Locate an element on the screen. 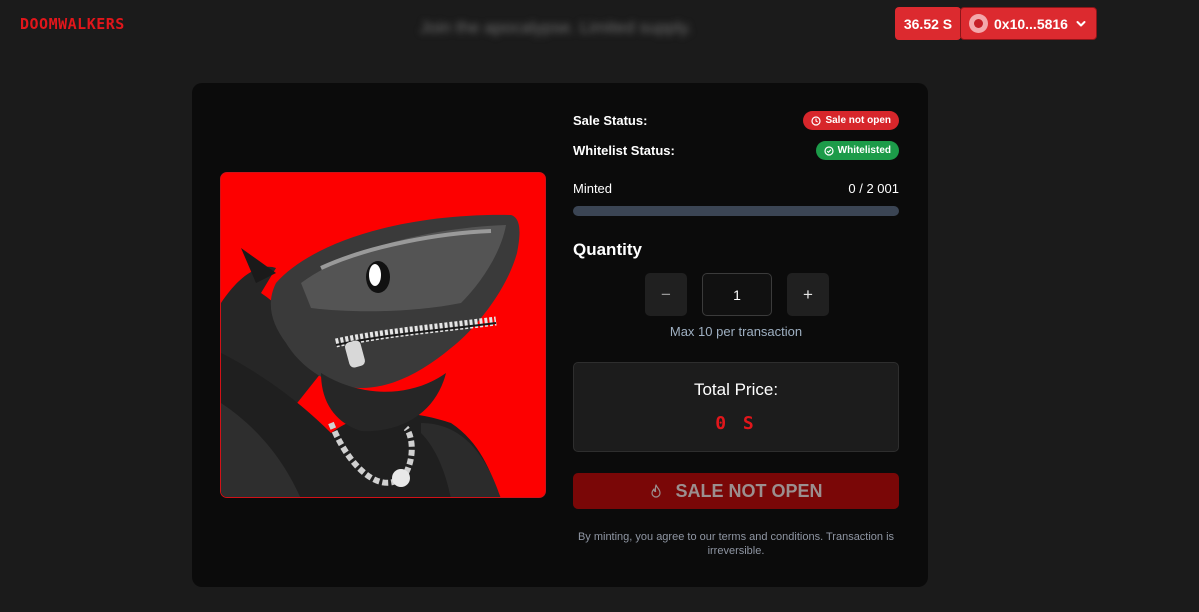 The height and width of the screenshot is (612, 1199). mint-progress-bar is located at coordinates (736, 211).